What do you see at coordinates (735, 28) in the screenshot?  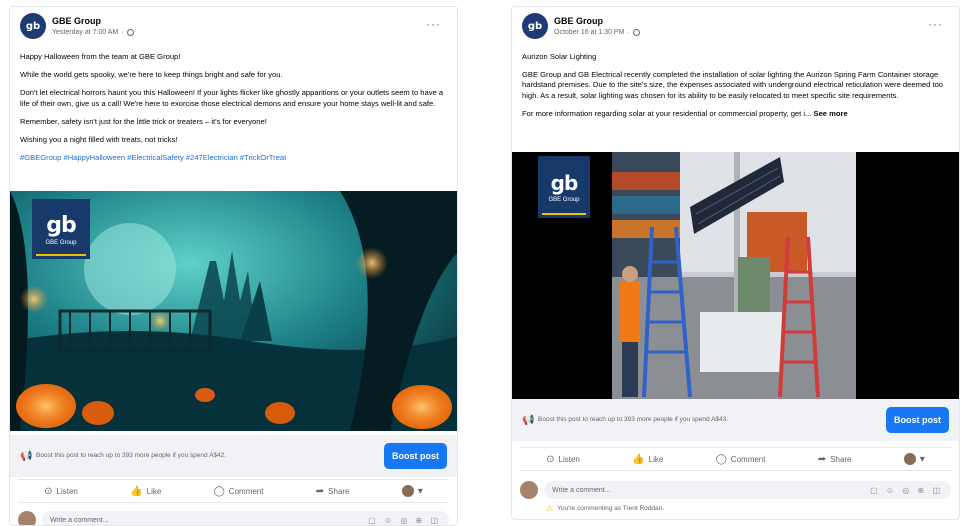 I see `post-header: gb GBE Group October 16 at 1:30 PM · ···` at bounding box center [735, 28].